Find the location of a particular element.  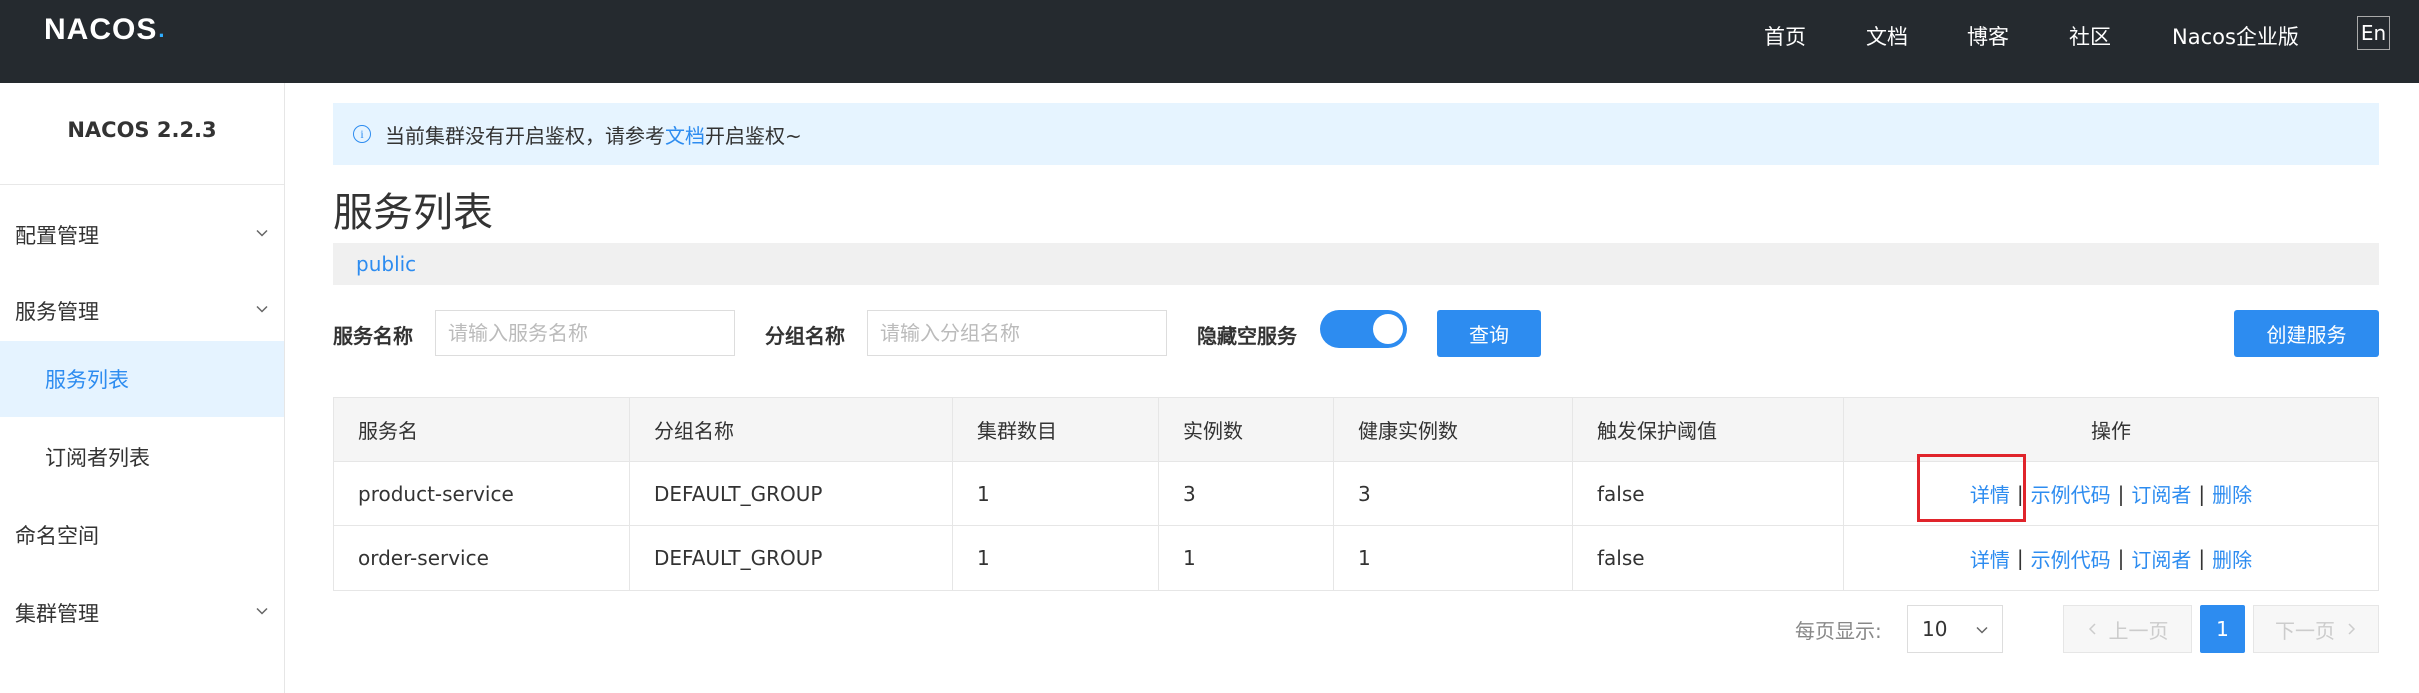

nacos-logo: NACOS. is located at coordinates (105, 29).